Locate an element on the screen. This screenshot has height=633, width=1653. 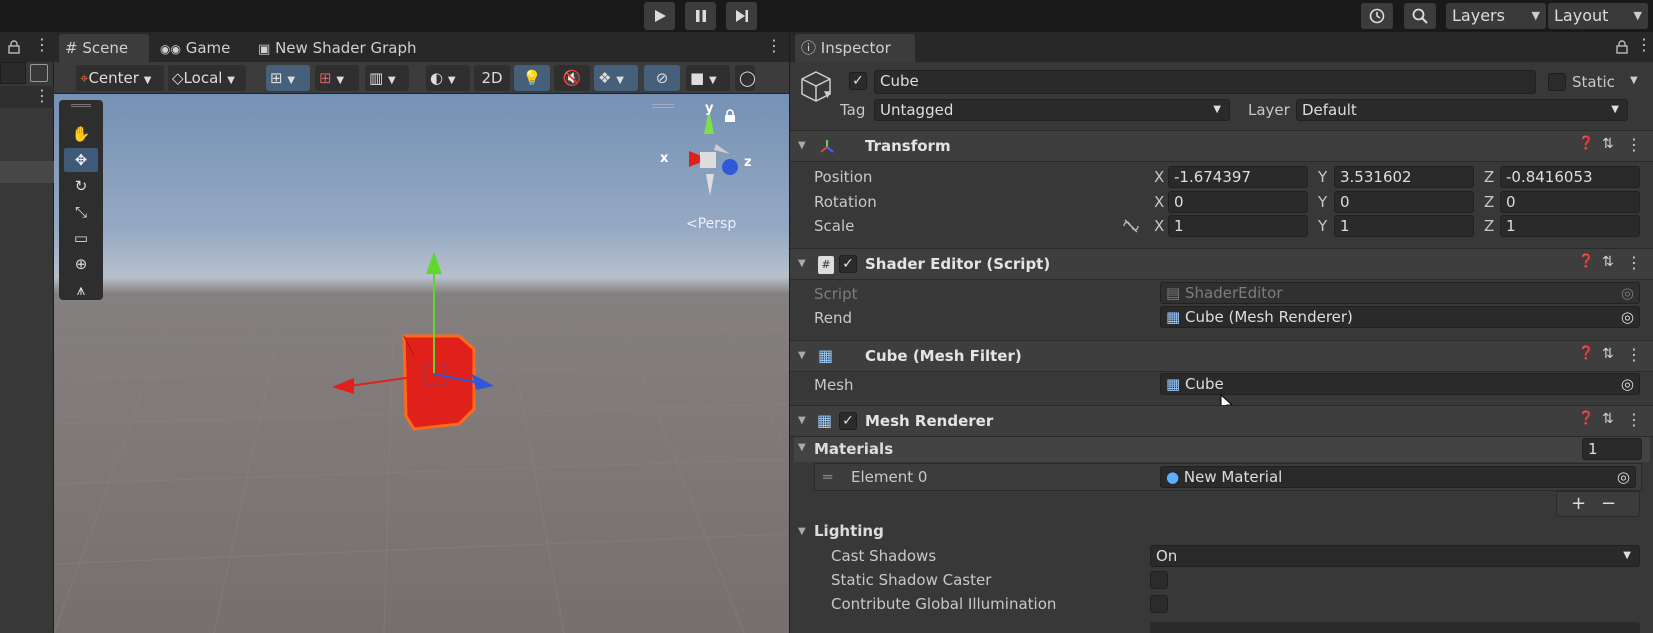
audio-toggle: 🔇 is located at coordinates (572, 78).